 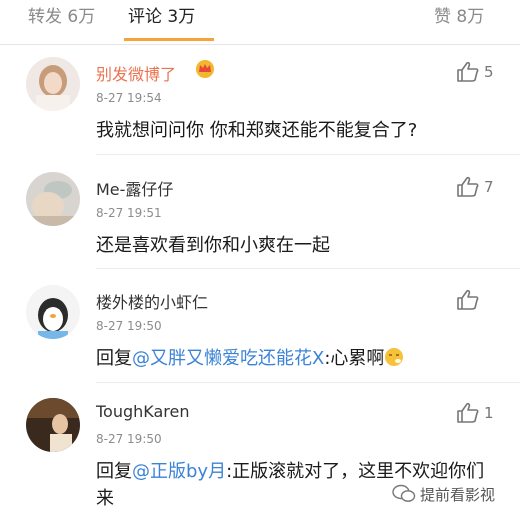 I want to click on tab-like: 赞 8万, so click(x=459, y=14).